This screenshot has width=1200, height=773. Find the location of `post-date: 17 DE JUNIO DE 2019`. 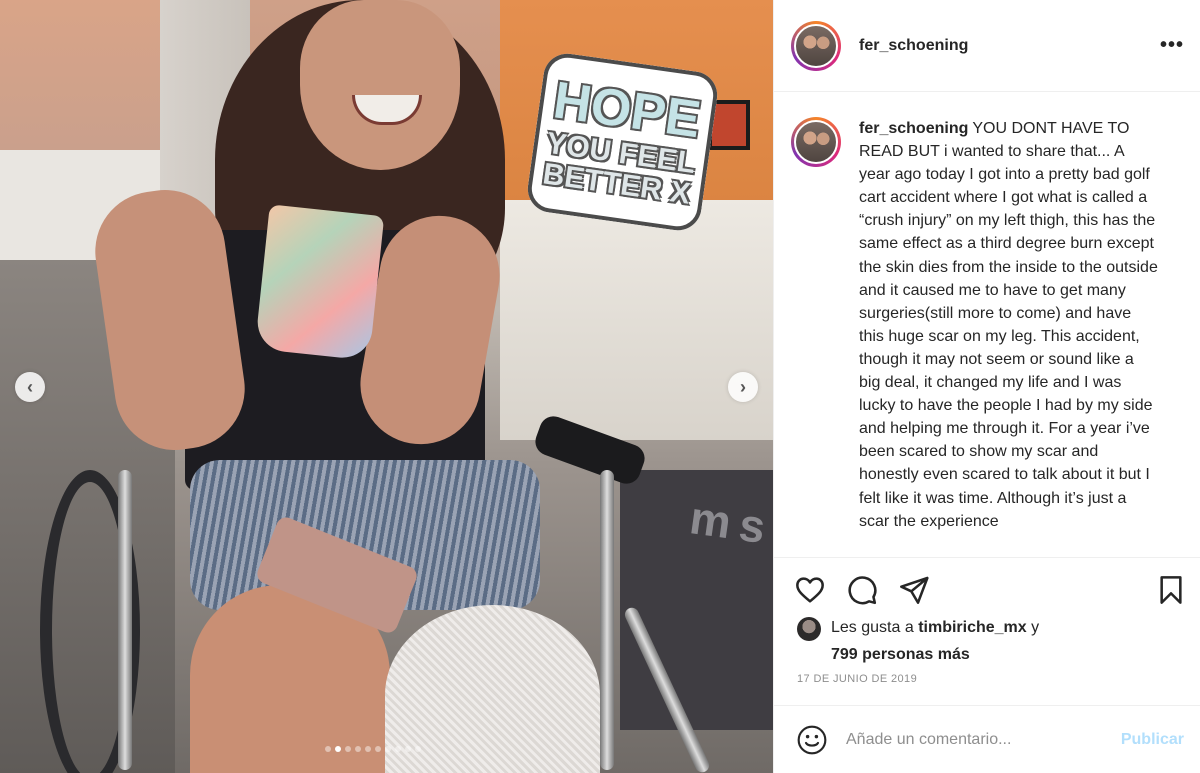

post-date: 17 DE JUNIO DE 2019 is located at coordinates (857, 679).